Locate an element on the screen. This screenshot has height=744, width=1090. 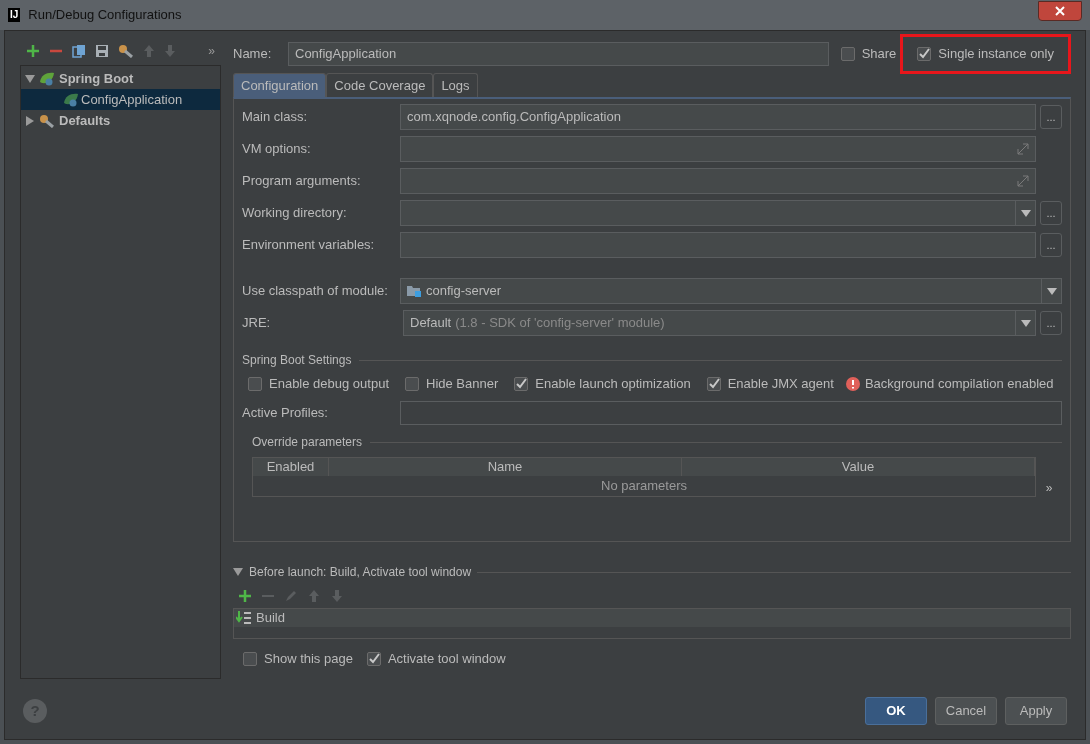
text-field: com.xqnode.config.ConfigApplication is located at coordinates (718, 117).